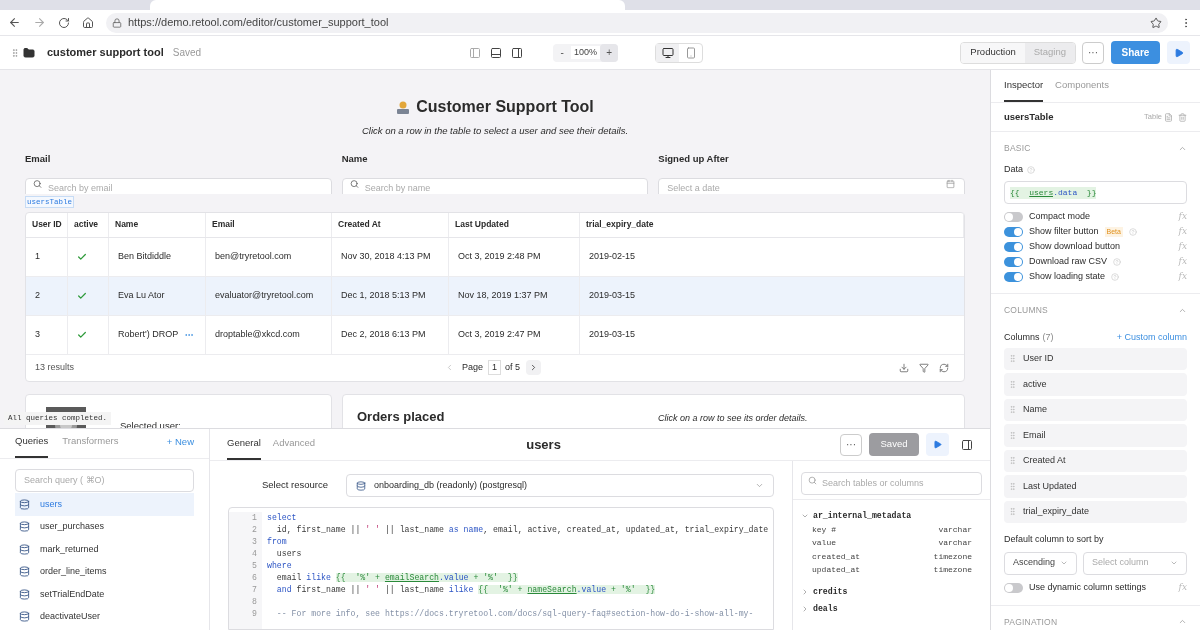  Describe the element at coordinates (39, 22) in the screenshot. I see `forward-icon` at that location.